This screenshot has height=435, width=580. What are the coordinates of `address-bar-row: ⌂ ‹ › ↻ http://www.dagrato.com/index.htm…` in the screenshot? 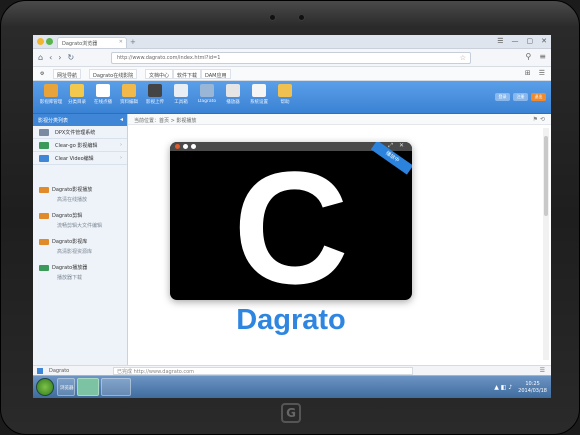 It's located at (292, 58).